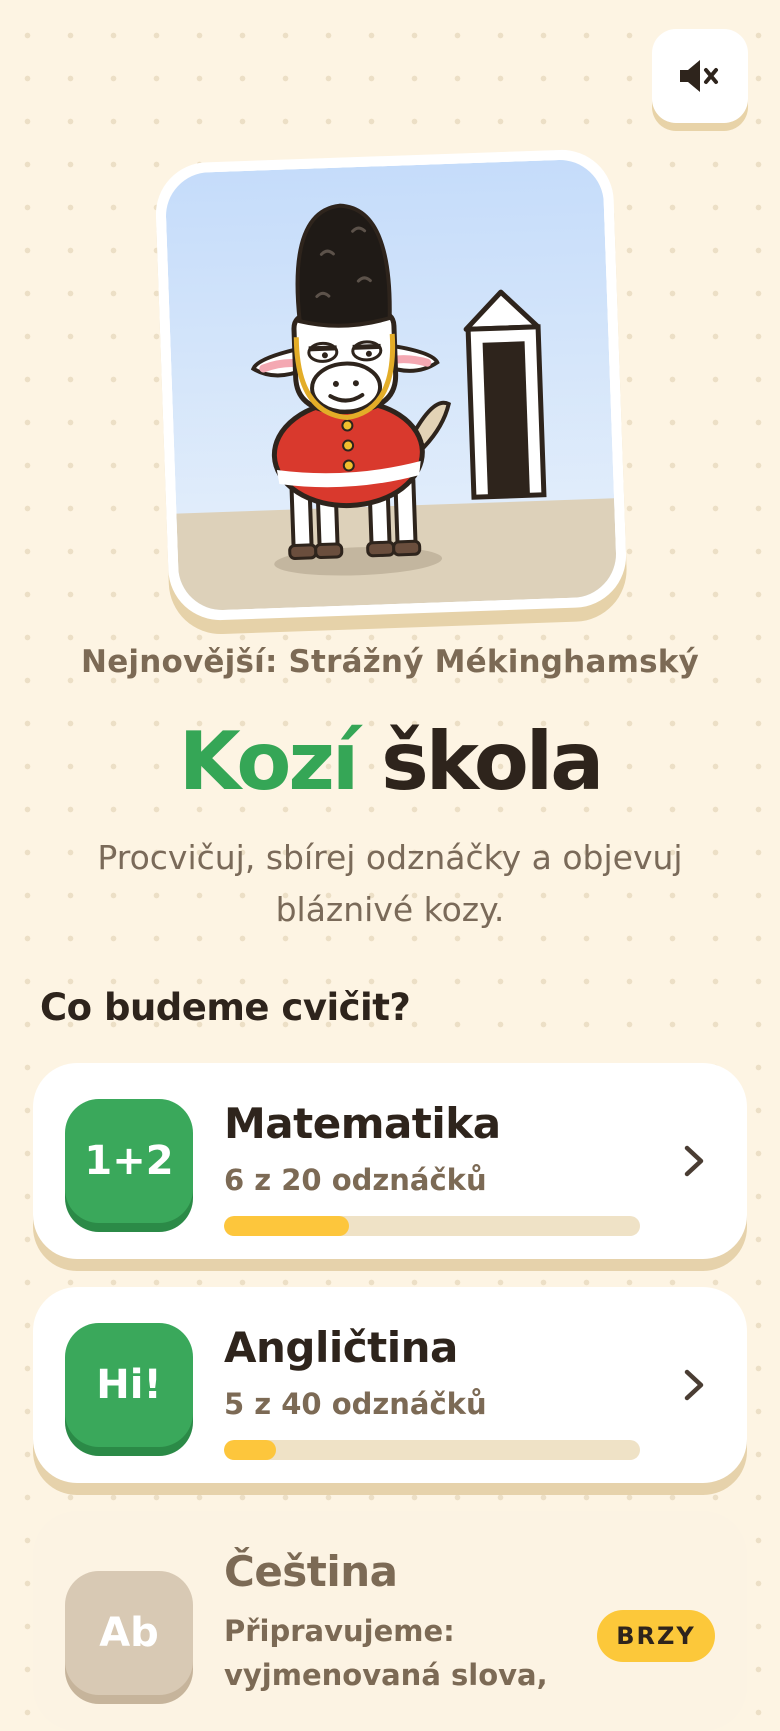 This screenshot has height=1731, width=780. What do you see at coordinates (656, 1636) in the screenshot?
I see `soon-badge: BRZY` at bounding box center [656, 1636].